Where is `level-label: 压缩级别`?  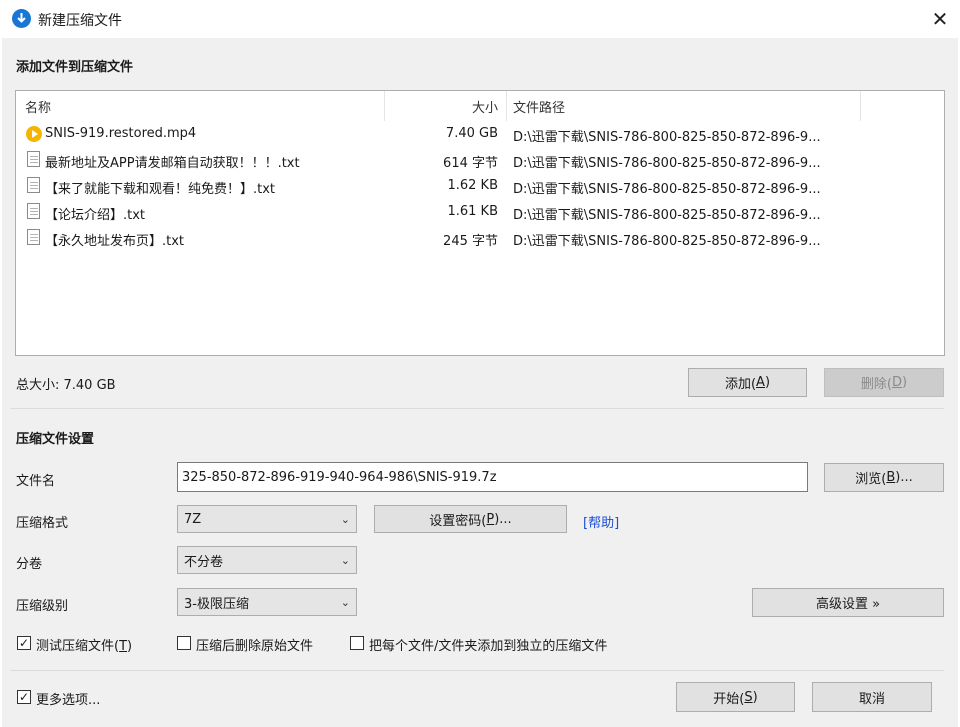
level-label: 压缩级别 is located at coordinates (42, 606).